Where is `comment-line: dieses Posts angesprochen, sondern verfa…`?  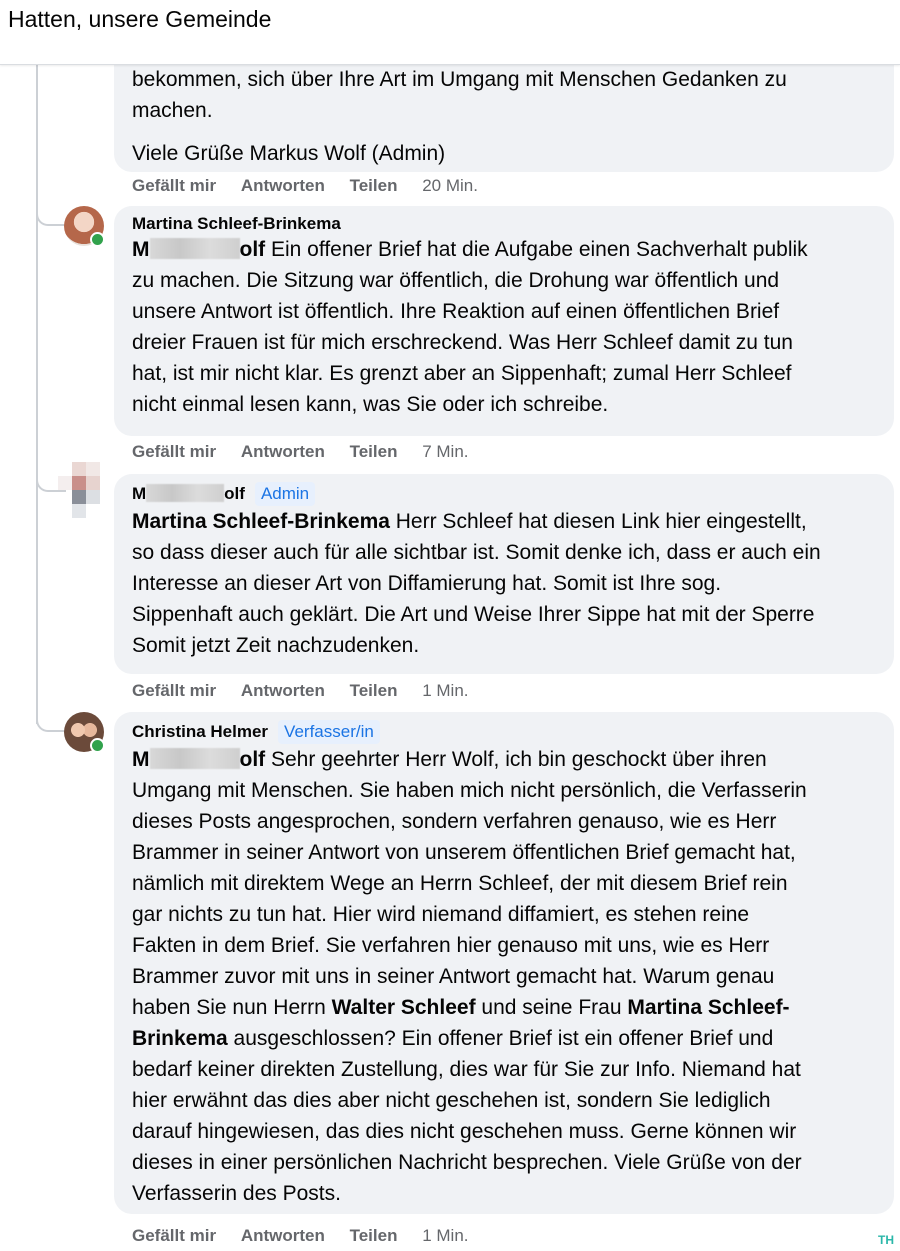 comment-line: dieses Posts angesprochen, sondern verfa… is located at coordinates (454, 821).